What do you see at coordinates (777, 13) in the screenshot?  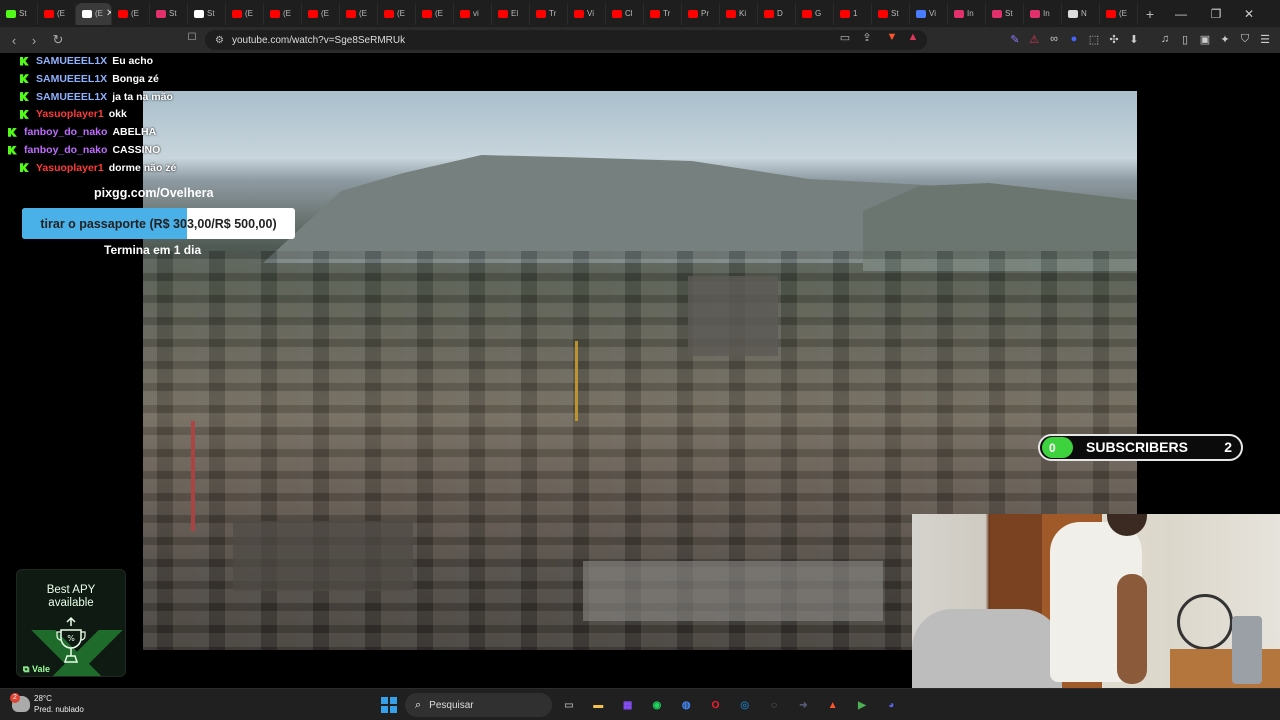 I see `browser-tab: D` at bounding box center [777, 13].